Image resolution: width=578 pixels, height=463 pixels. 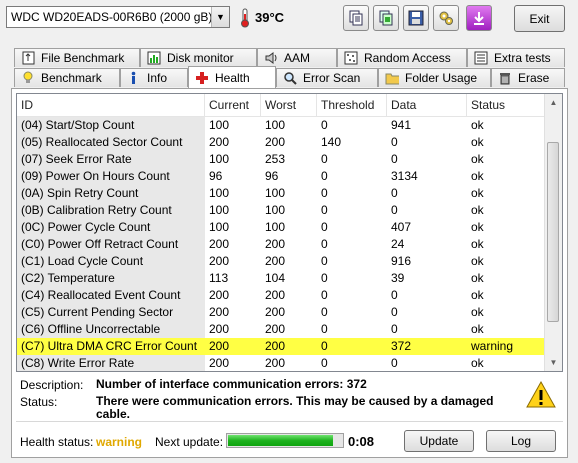 What do you see at coordinates (281, 363) in the screenshot?
I see `table-row: (C8) Write Error Rate 200 200 0 0 ok` at bounding box center [281, 363].